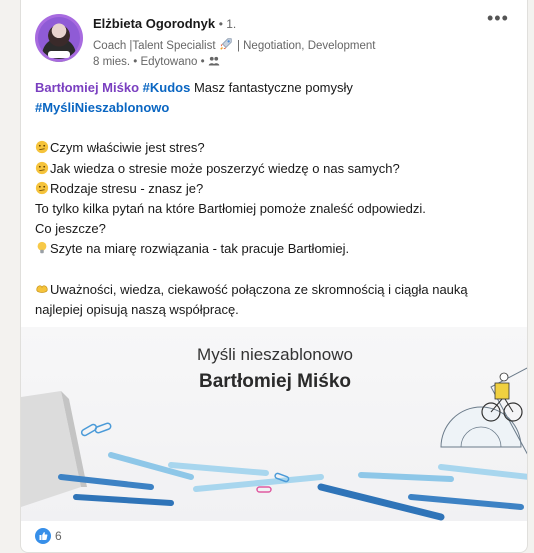  Describe the element at coordinates (127, 188) in the screenshot. I see `question-3-text: Rodzaje stresu - znasz je?` at that location.